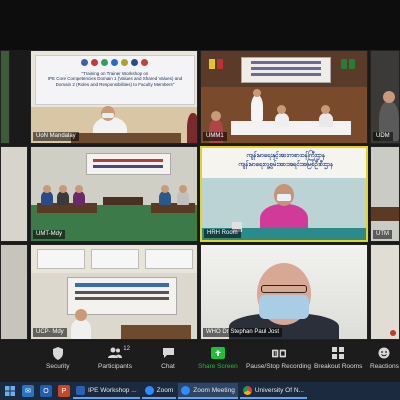 The image size is (400, 400). I want to click on security-button: Security, so click(57, 358).